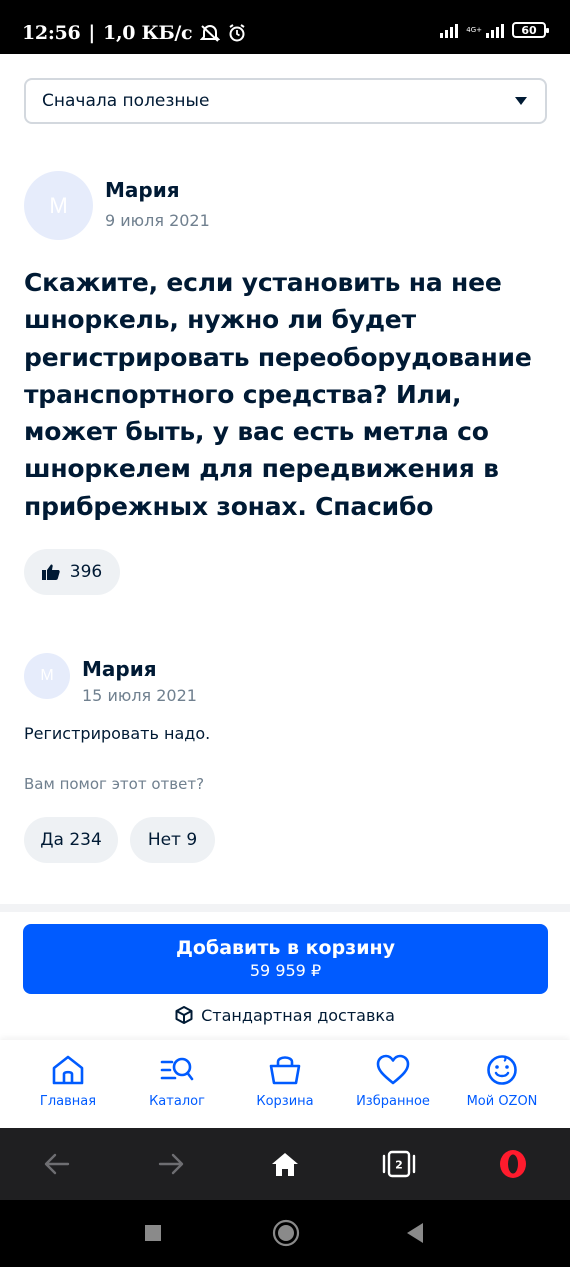 The width and height of the screenshot is (570, 1267). I want to click on nav-label-home: Главная, so click(68, 1101).